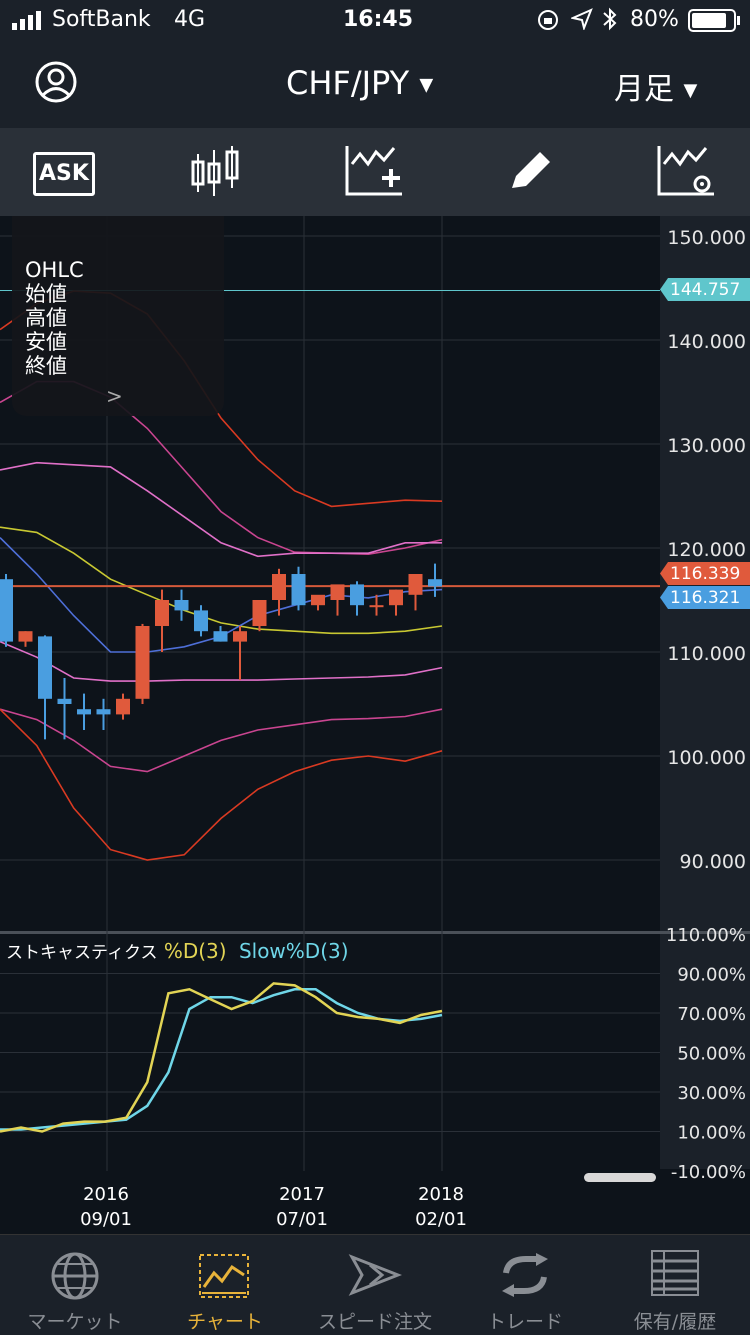 This screenshot has height=1335, width=750. I want to click on network-label: 4G, so click(190, 19).